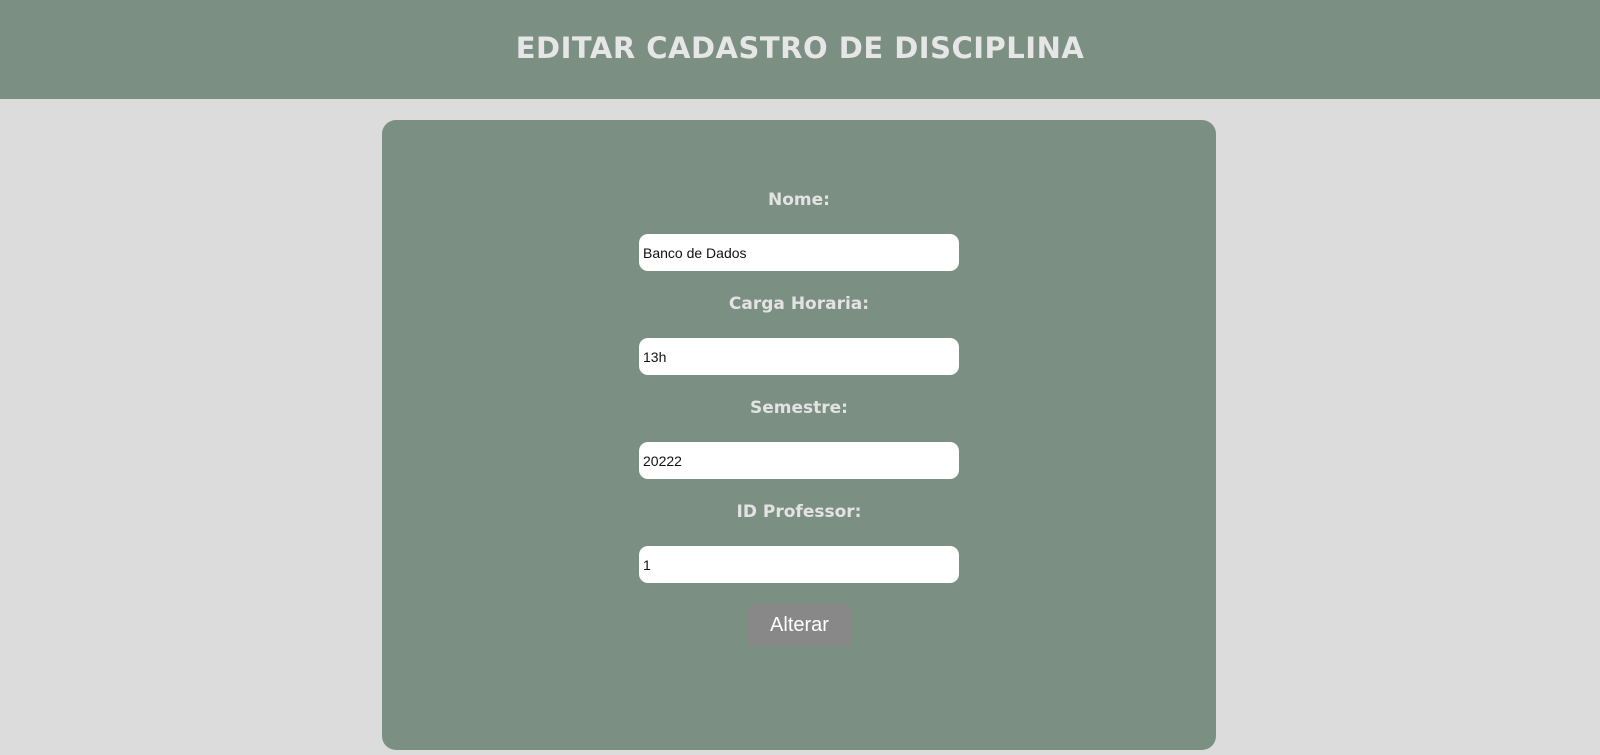 The width and height of the screenshot is (1600, 755). I want to click on carga-horaria-input, so click(799, 356).